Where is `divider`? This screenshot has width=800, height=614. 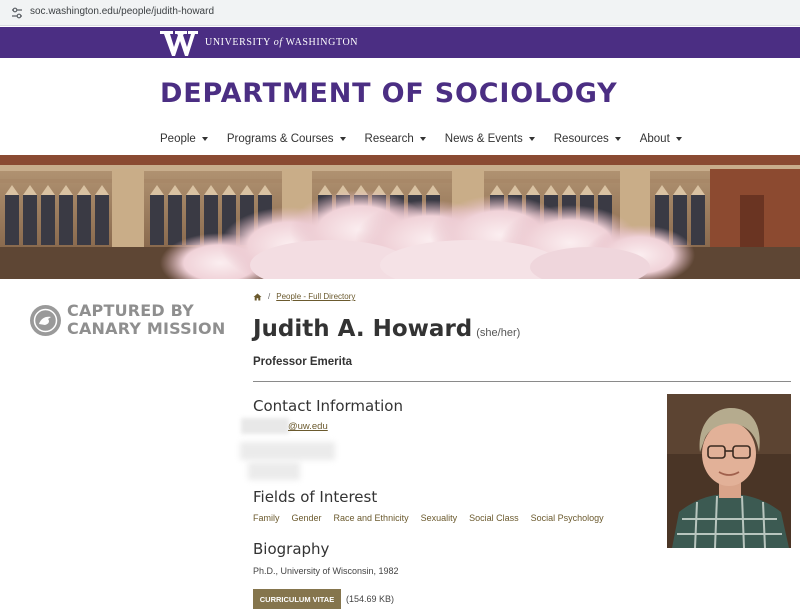
divider is located at coordinates (522, 381).